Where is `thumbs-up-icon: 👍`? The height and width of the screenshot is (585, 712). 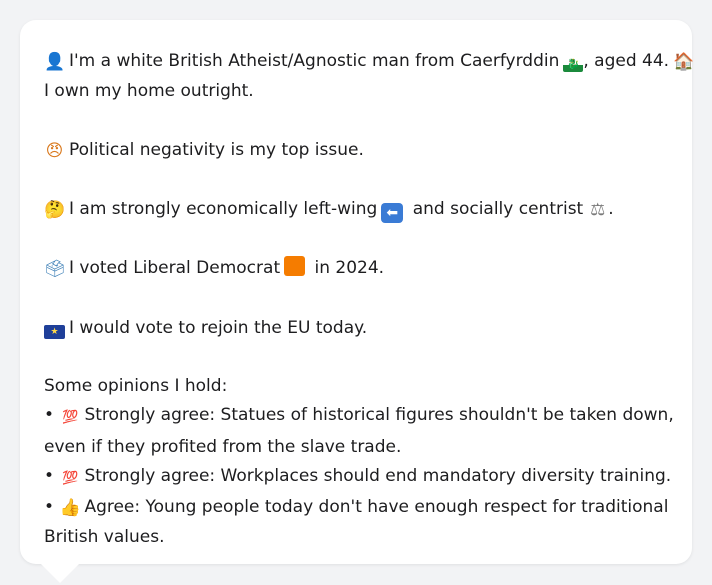
thumbs-up-icon: 👍 is located at coordinates (70, 507).